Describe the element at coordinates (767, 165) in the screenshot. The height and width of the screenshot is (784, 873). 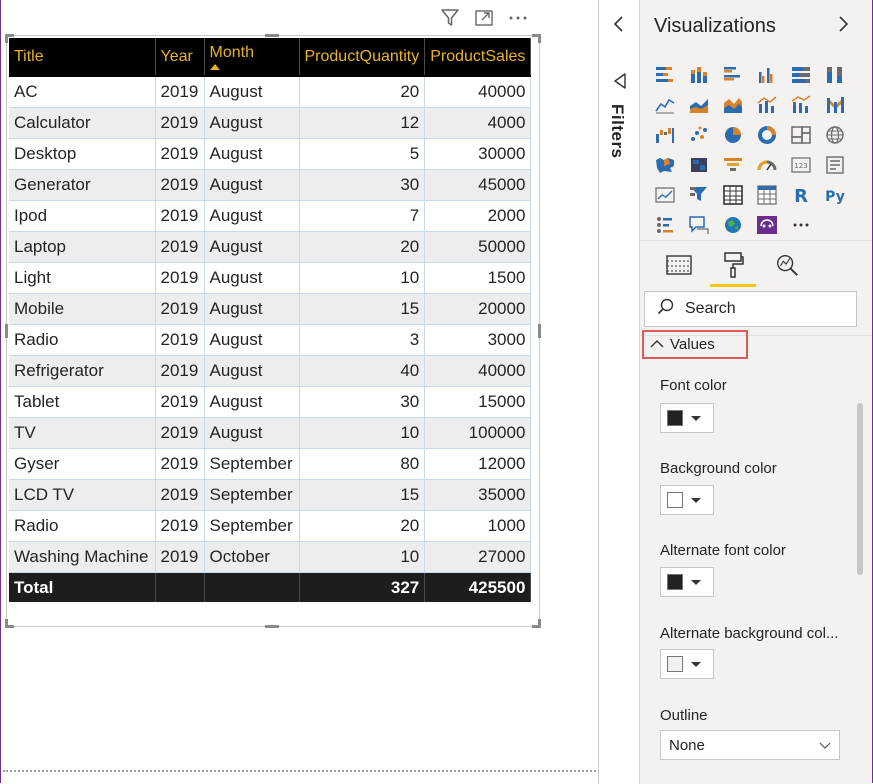
I see `gauge-icon` at that location.